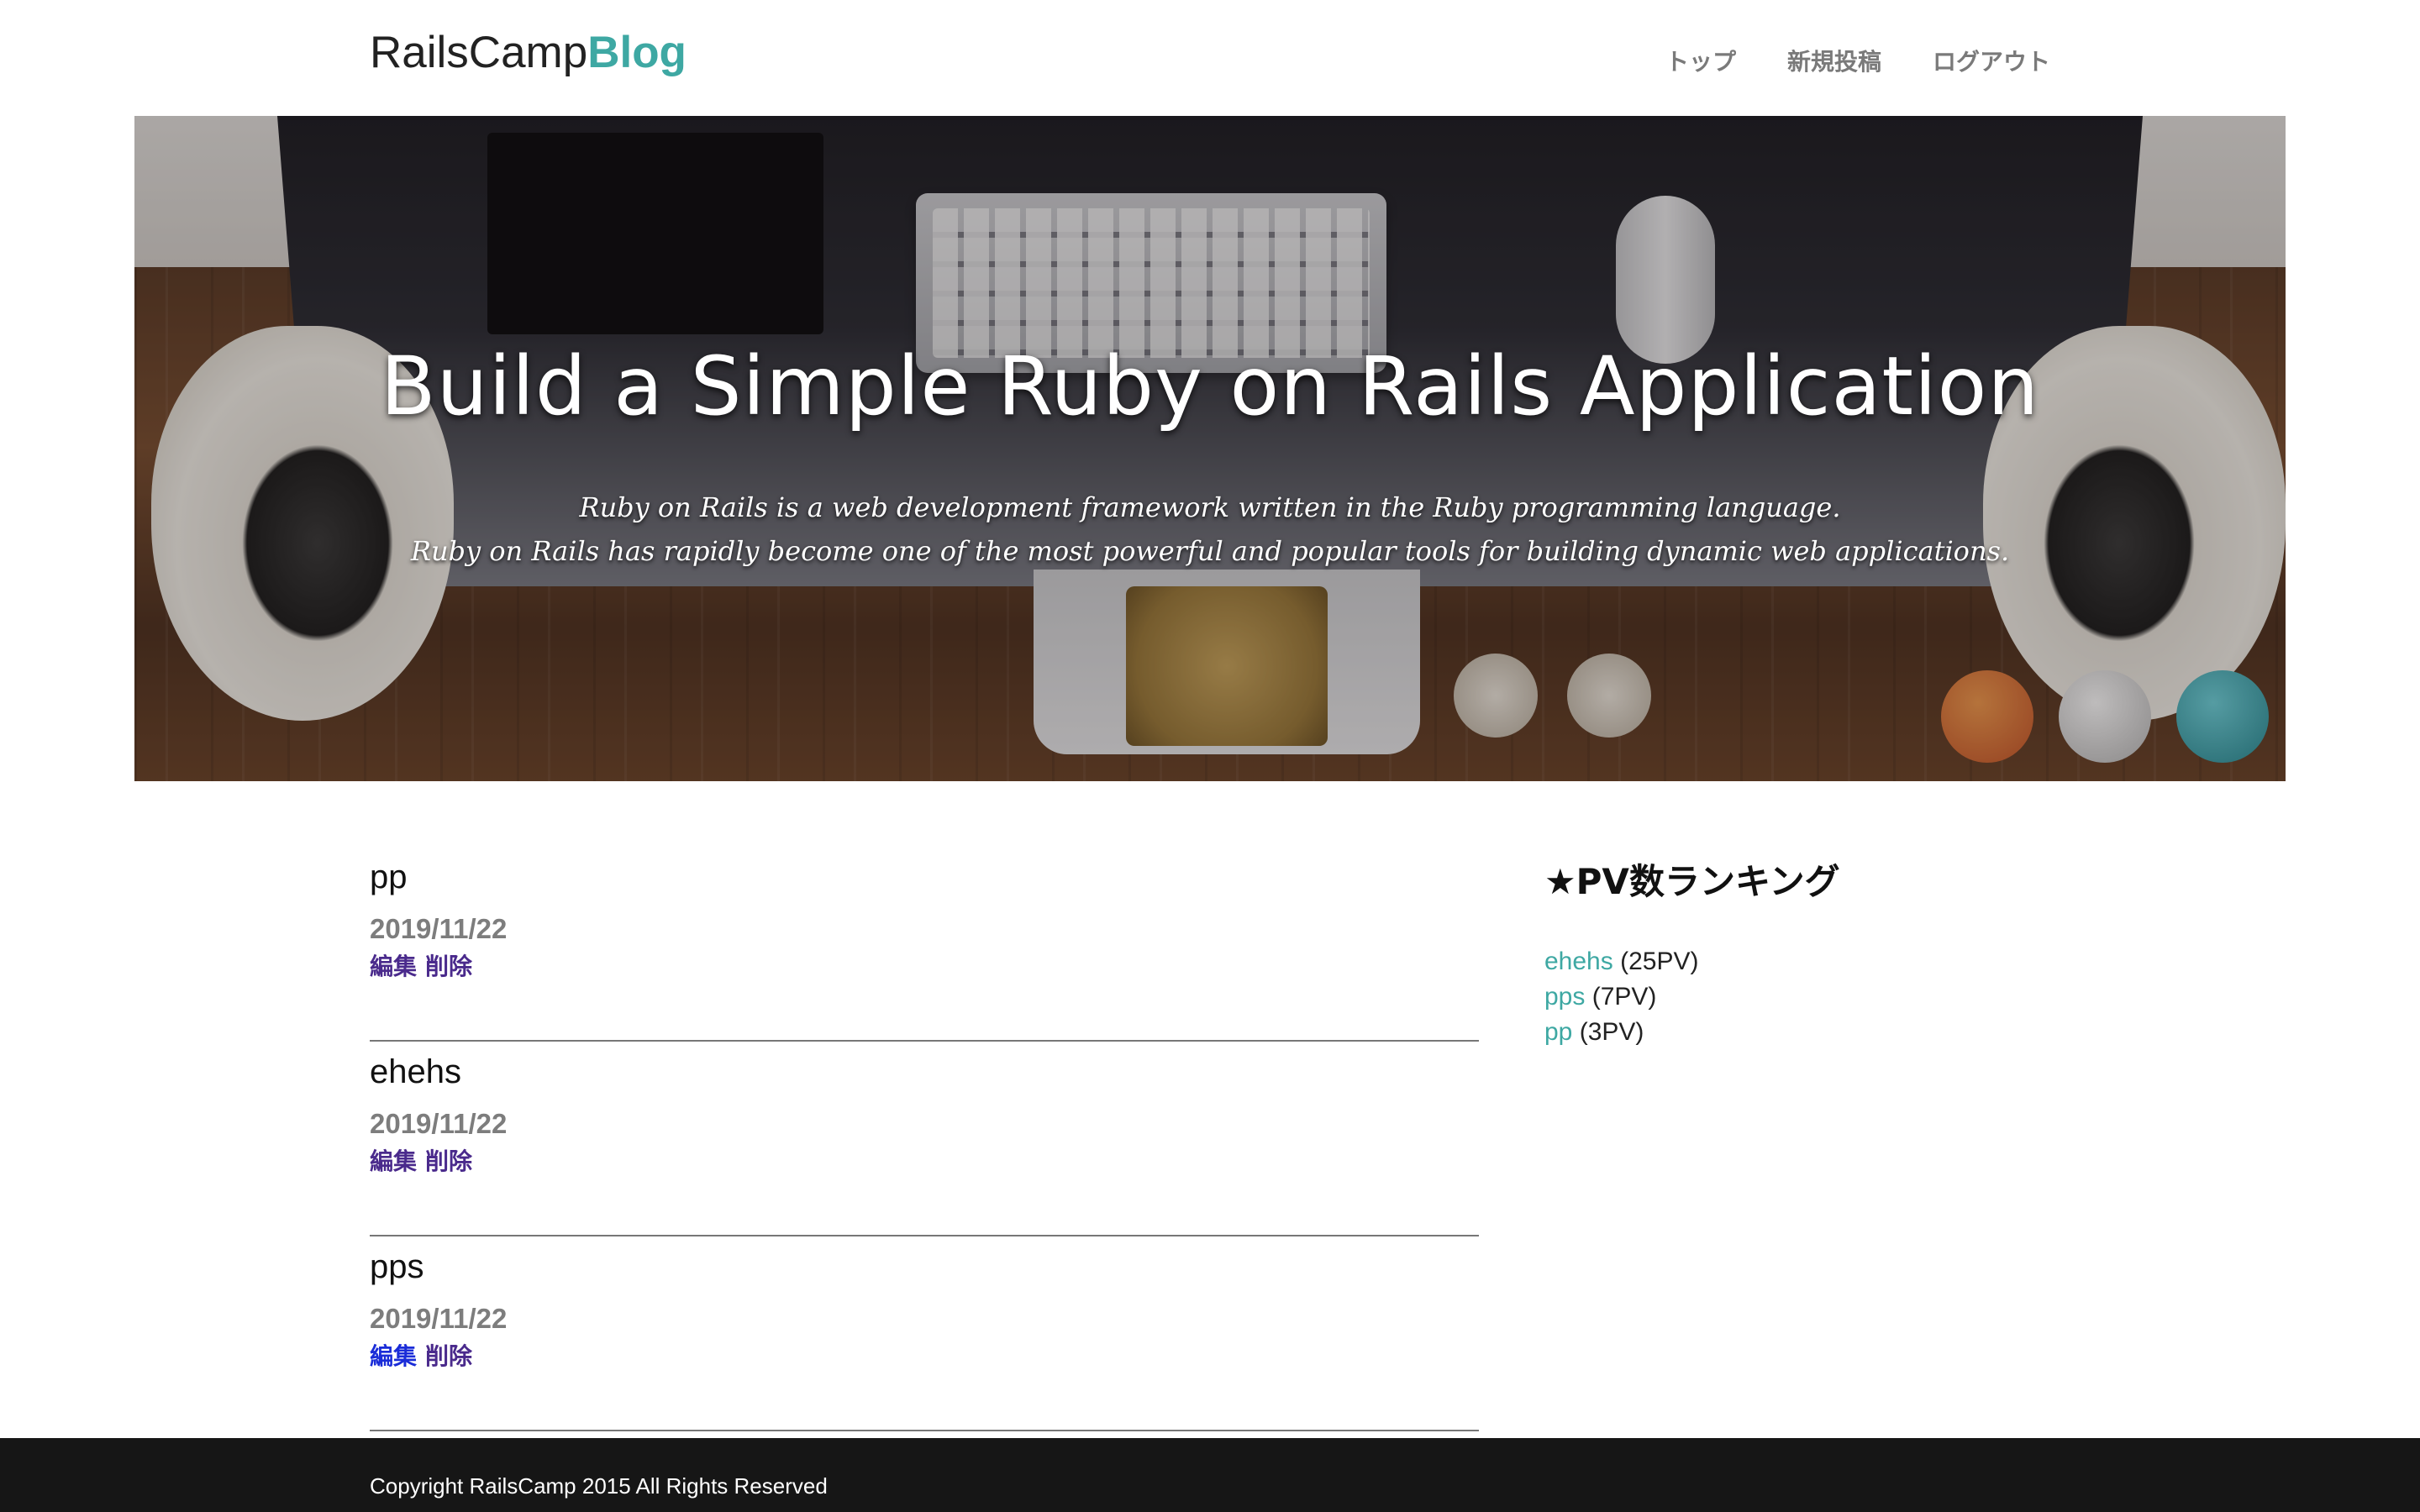 This screenshot has height=1512, width=2420. What do you see at coordinates (1700, 62) in the screenshot?
I see `nav-link-top: トップ` at bounding box center [1700, 62].